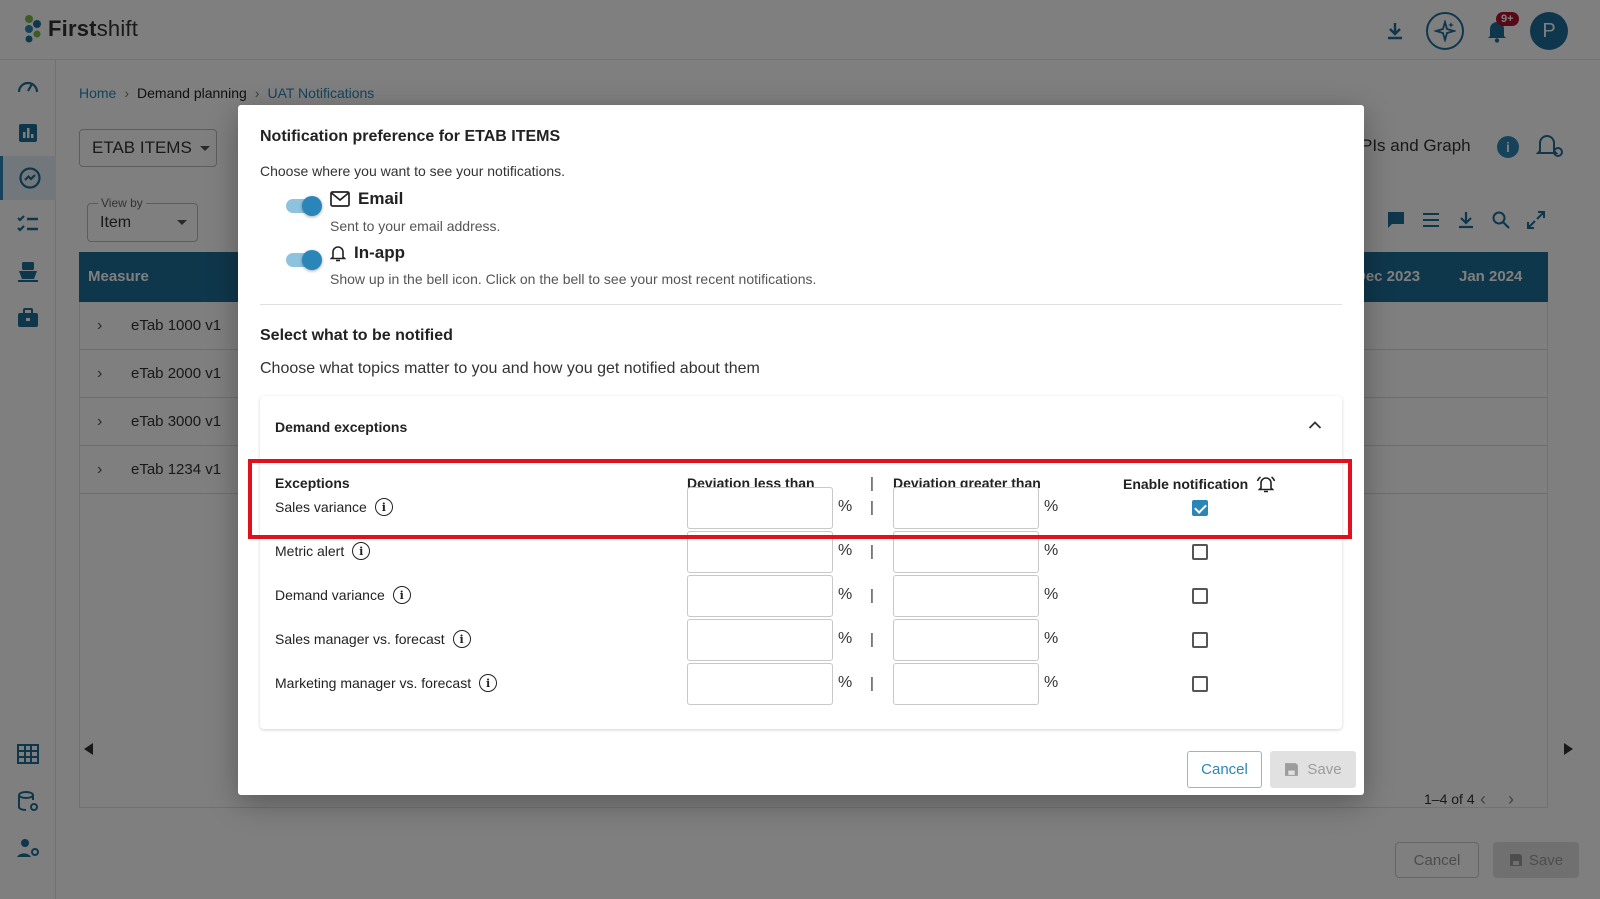  What do you see at coordinates (415, 226) in the screenshot?
I see `email-channel-description: Sent to your email address.` at bounding box center [415, 226].